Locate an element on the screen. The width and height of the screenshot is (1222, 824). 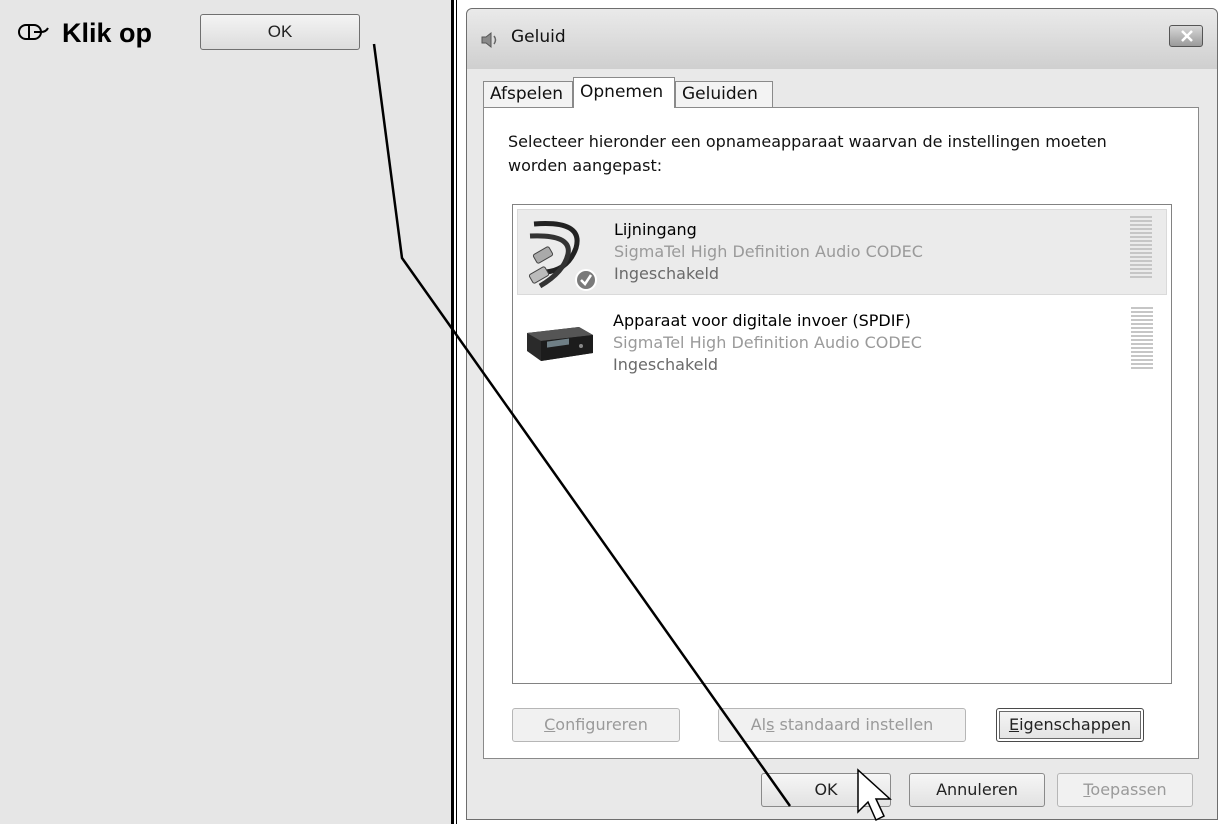
title-bar: Geluid is located at coordinates (842, 39).